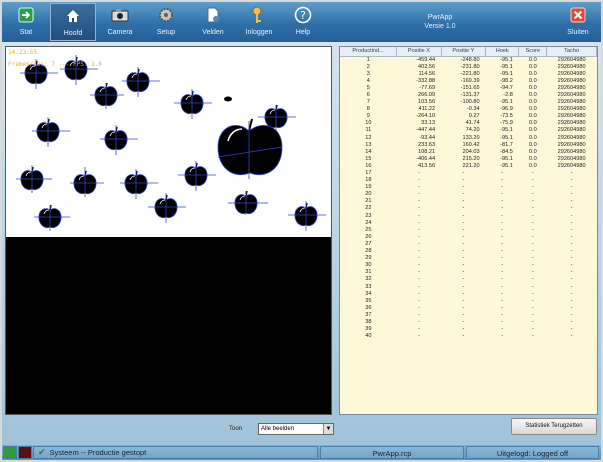 The image size is (603, 462). Describe the element at coordinates (120, 22) in the screenshot. I see `camera-button: Camera` at that location.